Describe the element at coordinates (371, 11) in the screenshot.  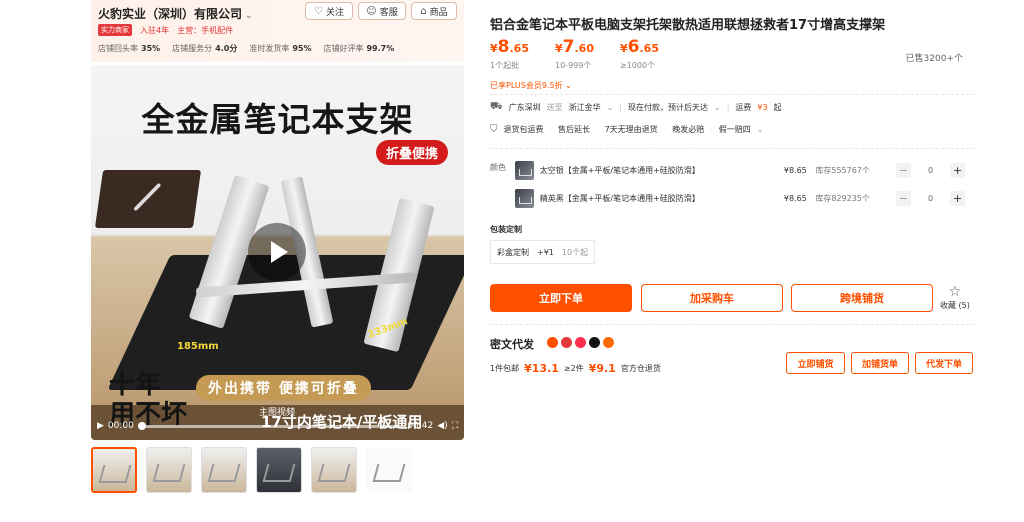
I see `chat-icon: ☺` at that location.